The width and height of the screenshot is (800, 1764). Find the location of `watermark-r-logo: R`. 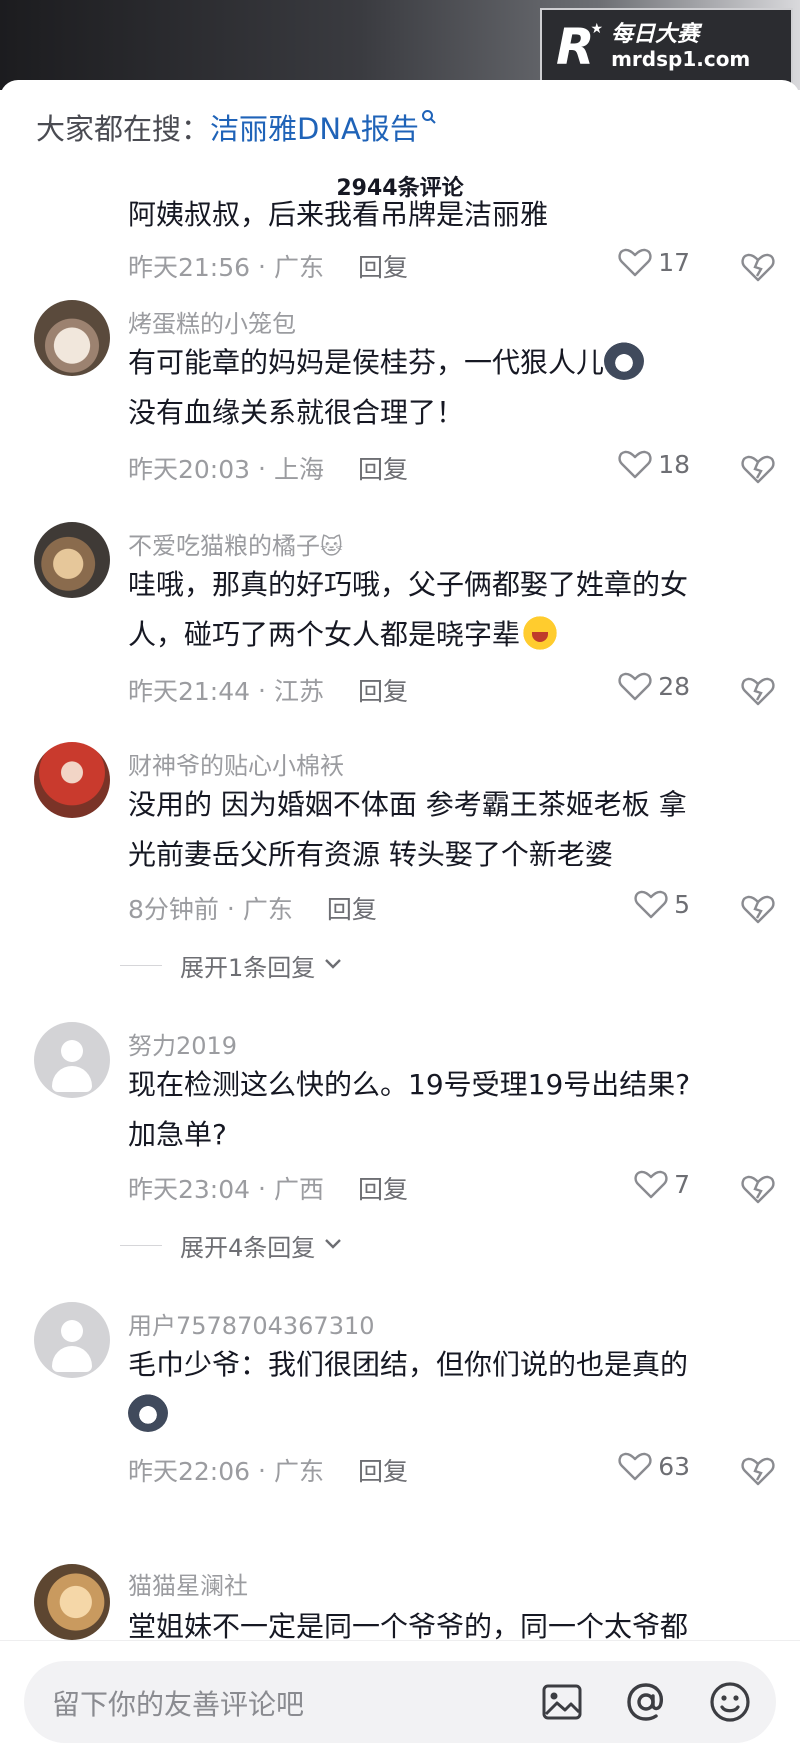

watermark-r-logo: R is located at coordinates (575, 47).